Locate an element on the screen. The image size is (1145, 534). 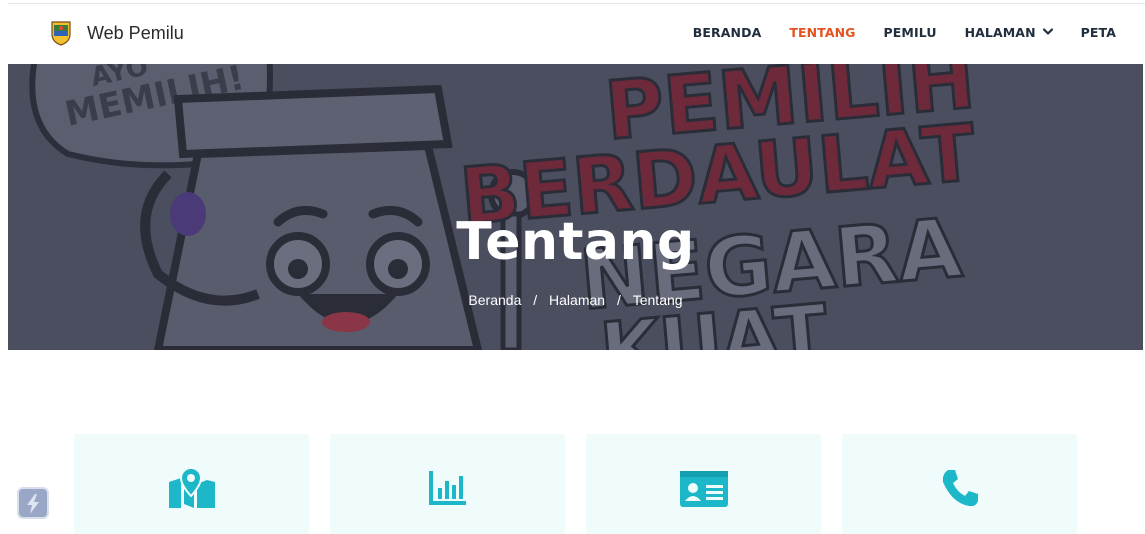
page-title: Tentang is located at coordinates (575, 242).